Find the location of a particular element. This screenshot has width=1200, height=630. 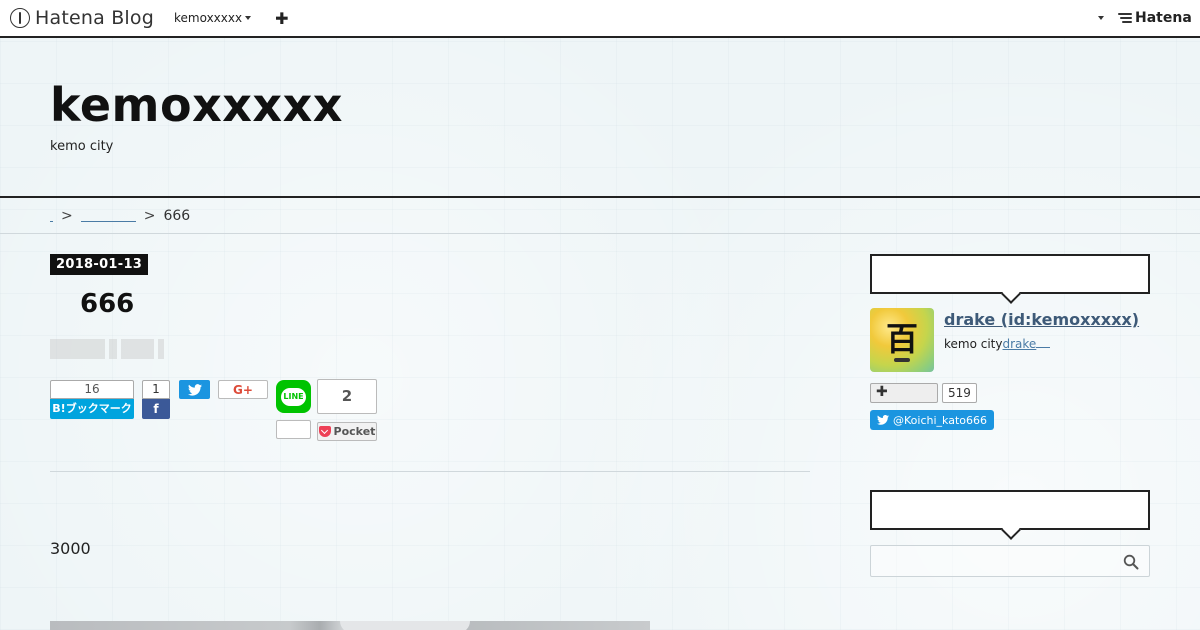

follow-button: ✚ is located at coordinates (904, 393).